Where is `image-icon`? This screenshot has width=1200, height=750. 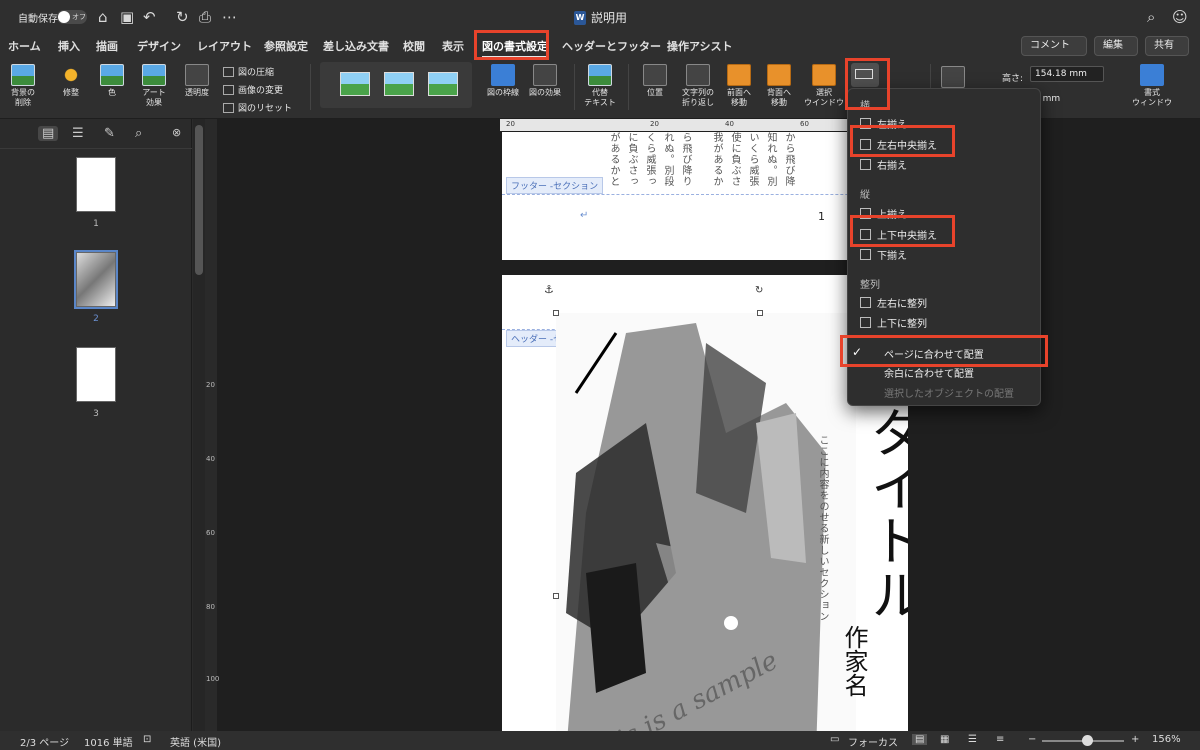 image-icon is located at coordinates (112, 75).